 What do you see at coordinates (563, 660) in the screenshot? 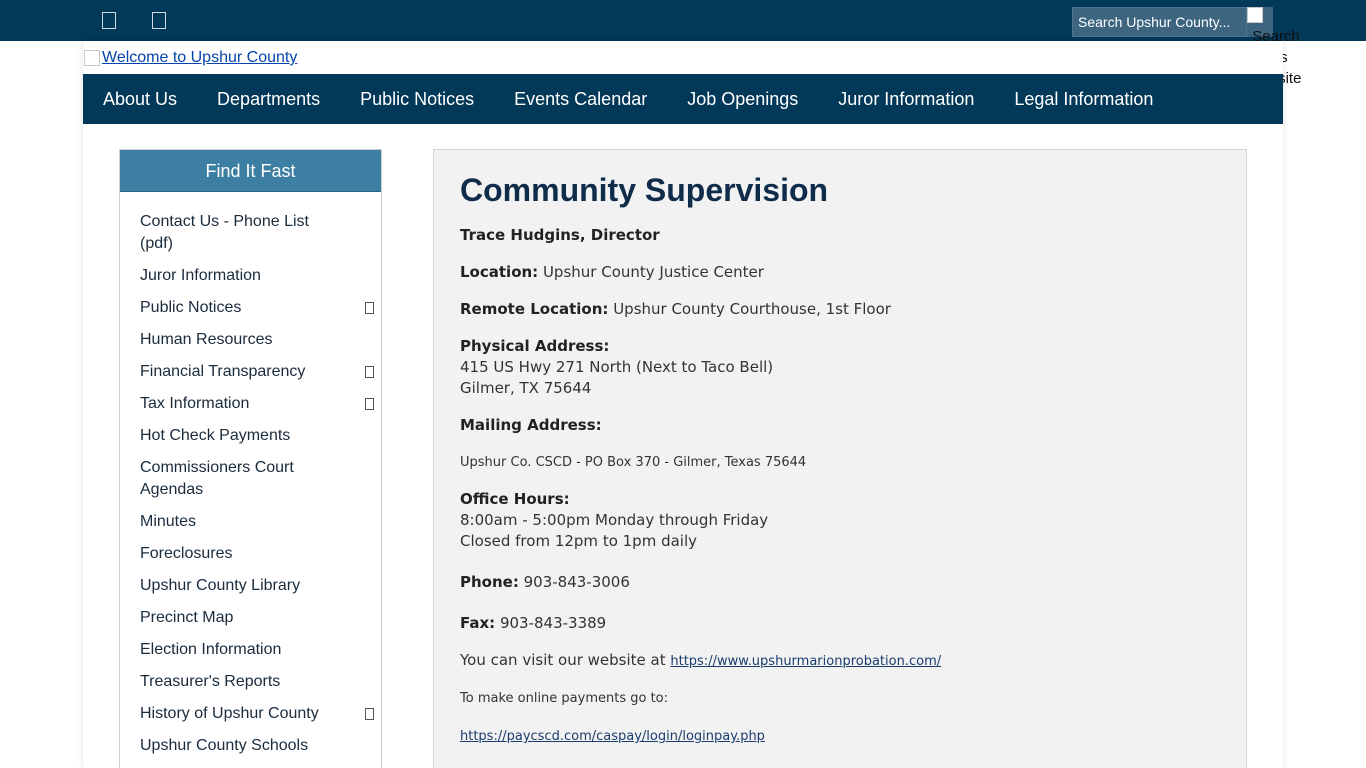
I see `website-text: You can visit our website at` at bounding box center [563, 660].